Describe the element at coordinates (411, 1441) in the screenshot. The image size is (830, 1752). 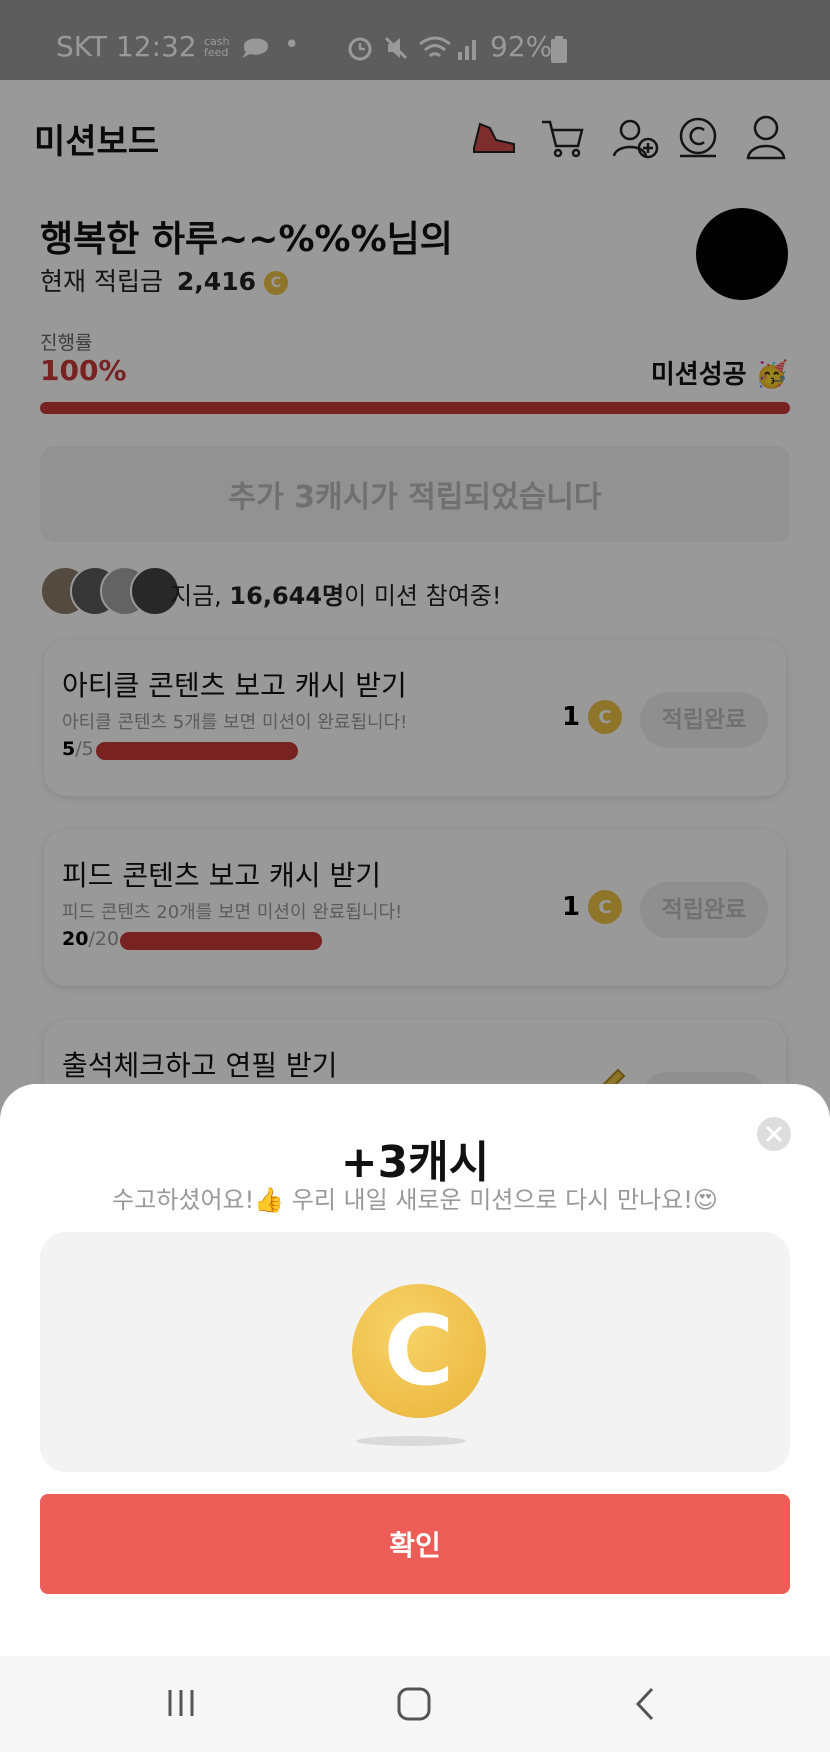
I see `coin-shadow` at that location.